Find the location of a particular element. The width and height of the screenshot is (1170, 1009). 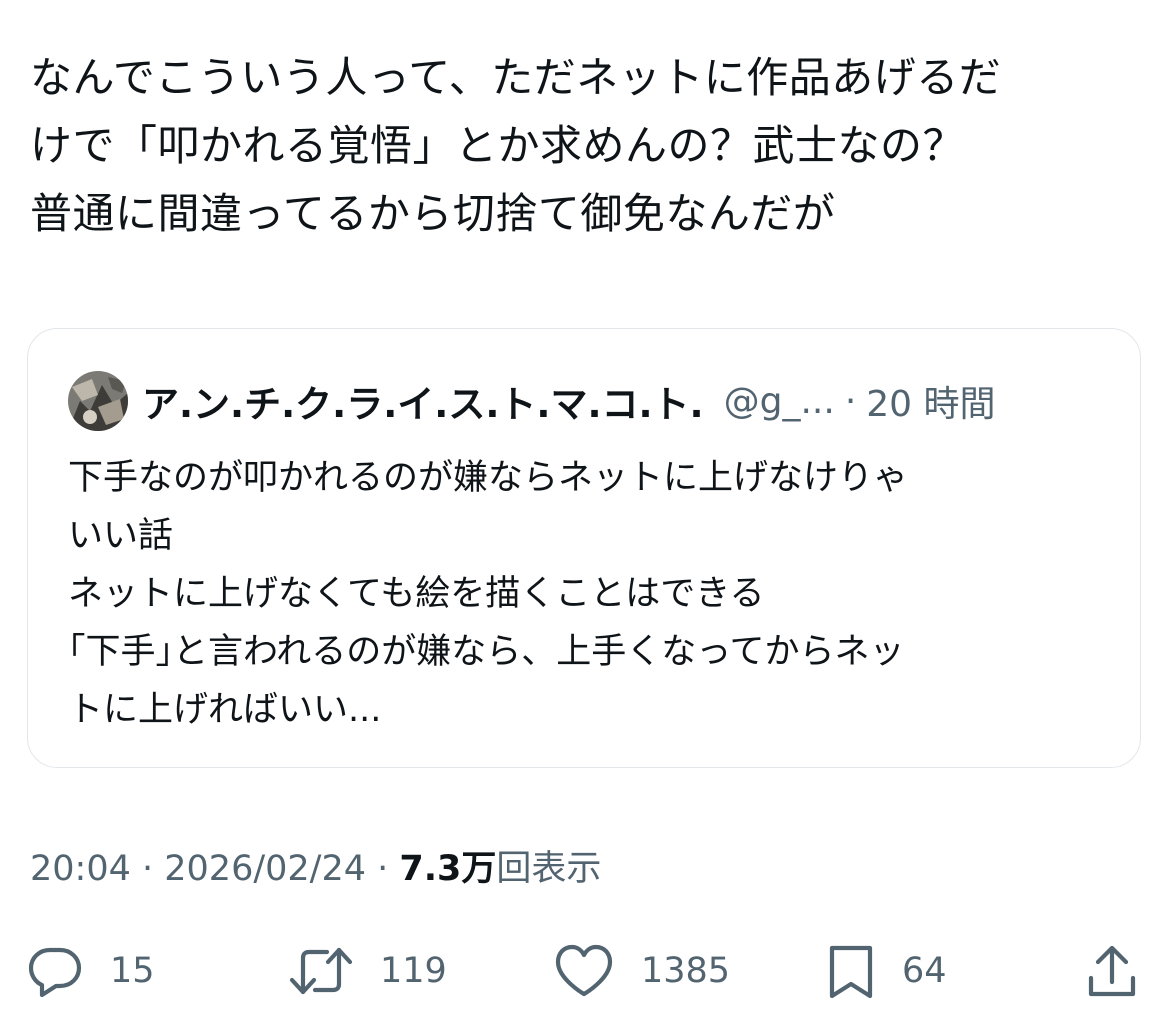

avatar-image is located at coordinates (98, 401).